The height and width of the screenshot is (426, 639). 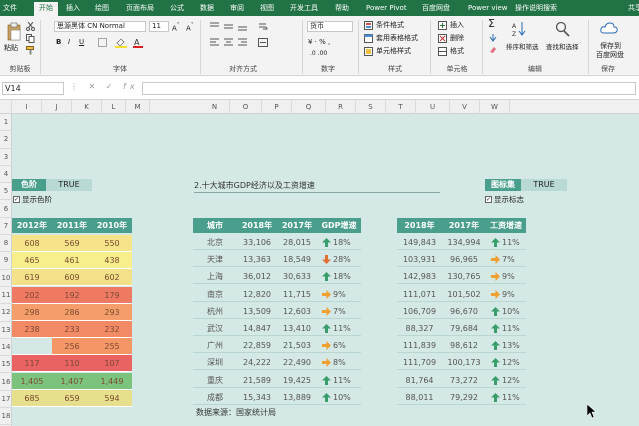 What do you see at coordinates (257, 363) in the screenshot?
I see `gdp-cell: 24,222` at bounding box center [257, 363].